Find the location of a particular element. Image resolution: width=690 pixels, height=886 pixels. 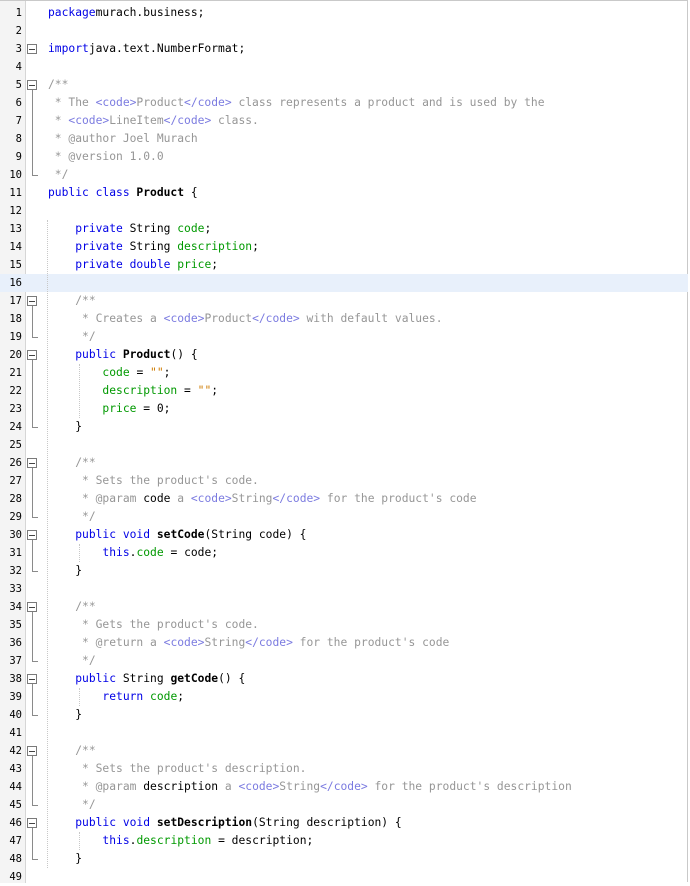

code-line: 23 price = 0; is located at coordinates (344, 409).